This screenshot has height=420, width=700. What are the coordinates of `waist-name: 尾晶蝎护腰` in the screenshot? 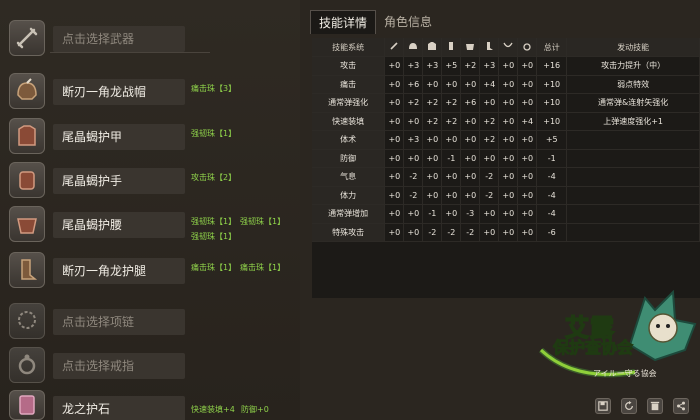 It's located at (119, 225).